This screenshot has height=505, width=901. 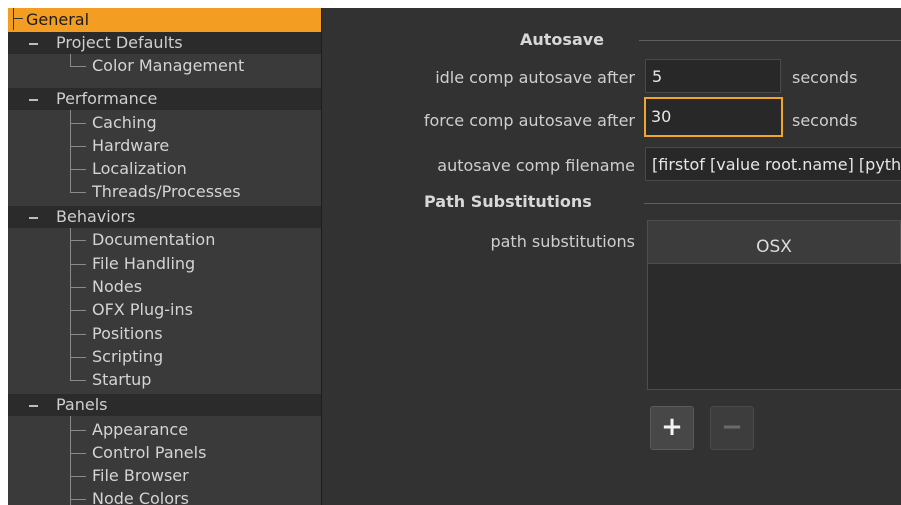 I want to click on tree-item-startup: Startup, so click(x=164, y=380).